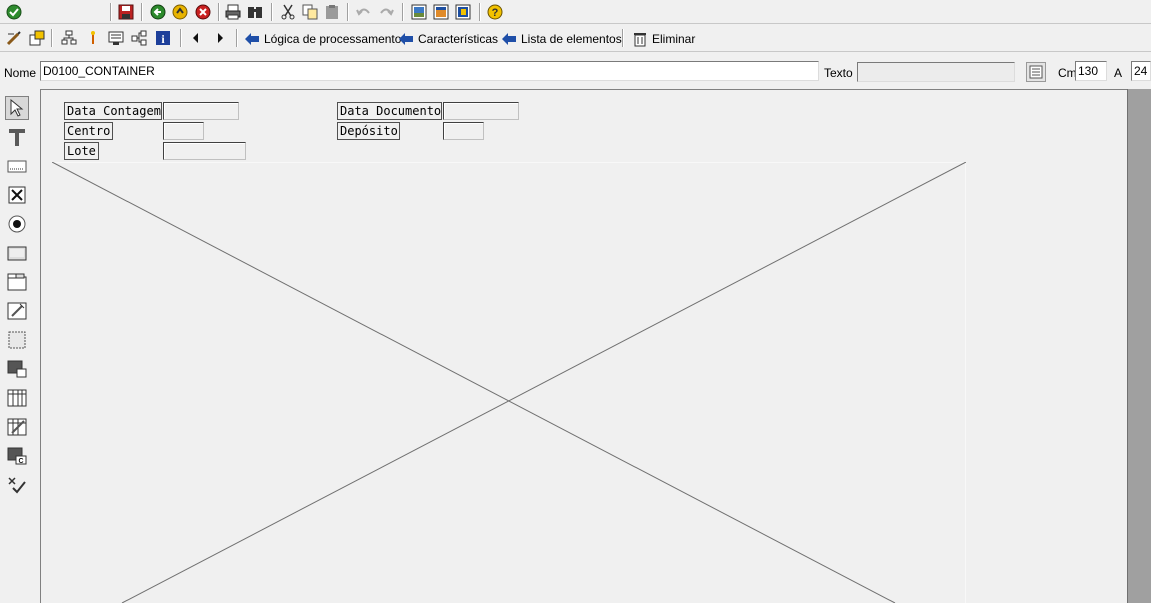  Describe the element at coordinates (333, 39) in the screenshot. I see `processing-logic-label: Lógica de processamento` at that location.